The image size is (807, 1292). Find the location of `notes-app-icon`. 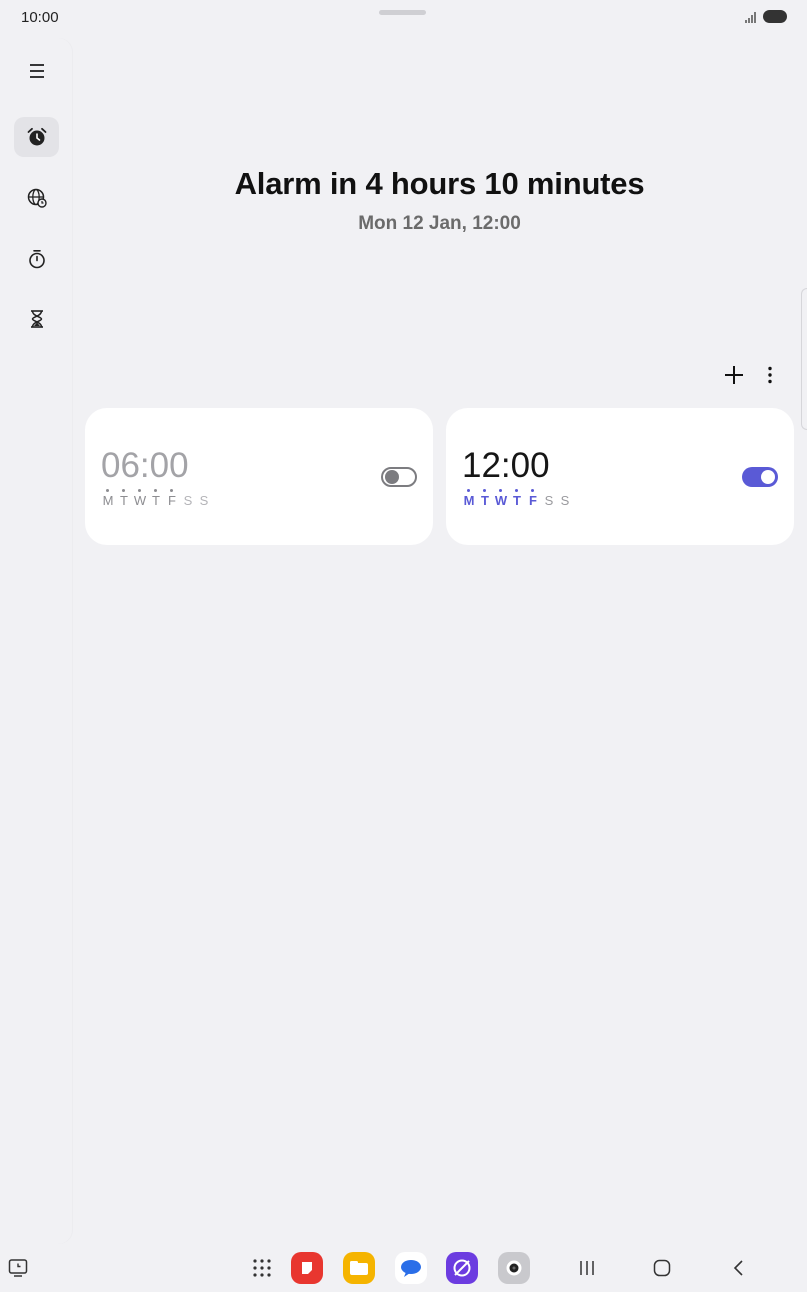

notes-app-icon is located at coordinates (307, 1268).